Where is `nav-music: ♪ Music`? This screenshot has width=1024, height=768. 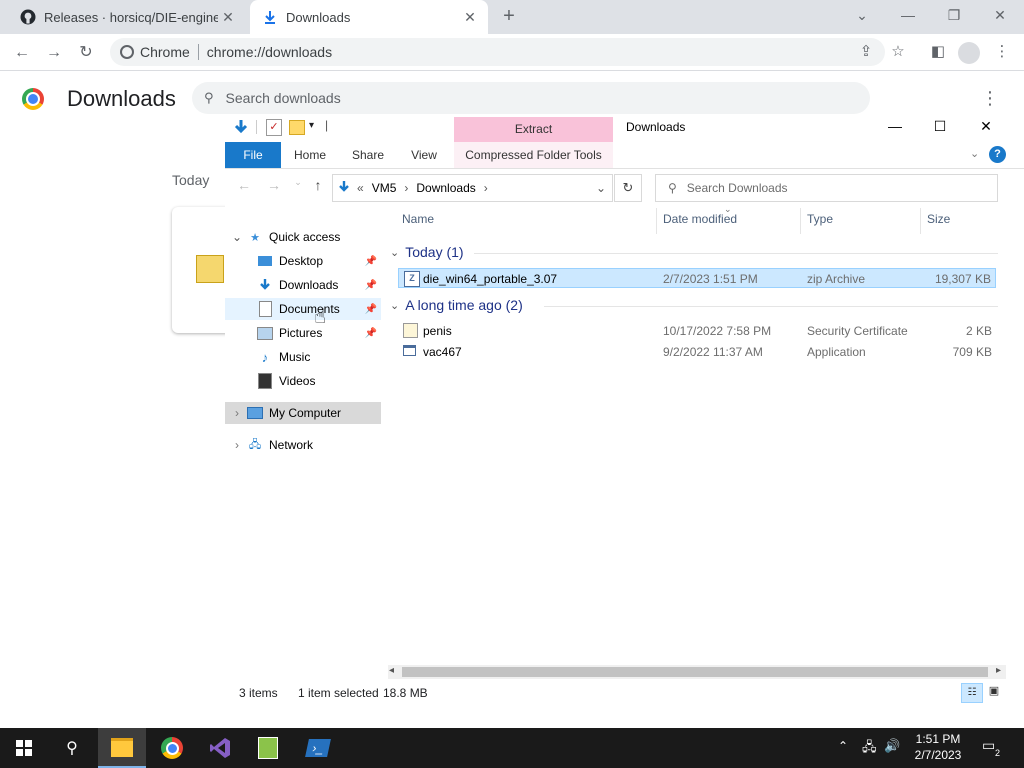 nav-music: ♪ Music is located at coordinates (303, 357).